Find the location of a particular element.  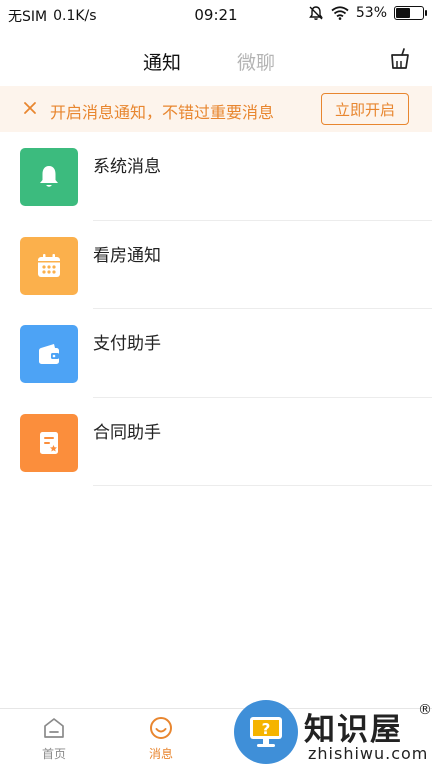

watermark-reg: ® is located at coordinates (425, 710).